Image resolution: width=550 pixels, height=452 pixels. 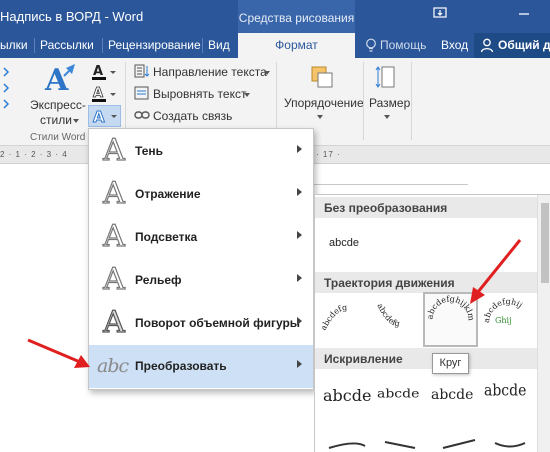 What do you see at coordinates (34, 154) in the screenshot?
I see `ruler-left-marks: 2 · 1 · 2 · 3 · 4` at bounding box center [34, 154].